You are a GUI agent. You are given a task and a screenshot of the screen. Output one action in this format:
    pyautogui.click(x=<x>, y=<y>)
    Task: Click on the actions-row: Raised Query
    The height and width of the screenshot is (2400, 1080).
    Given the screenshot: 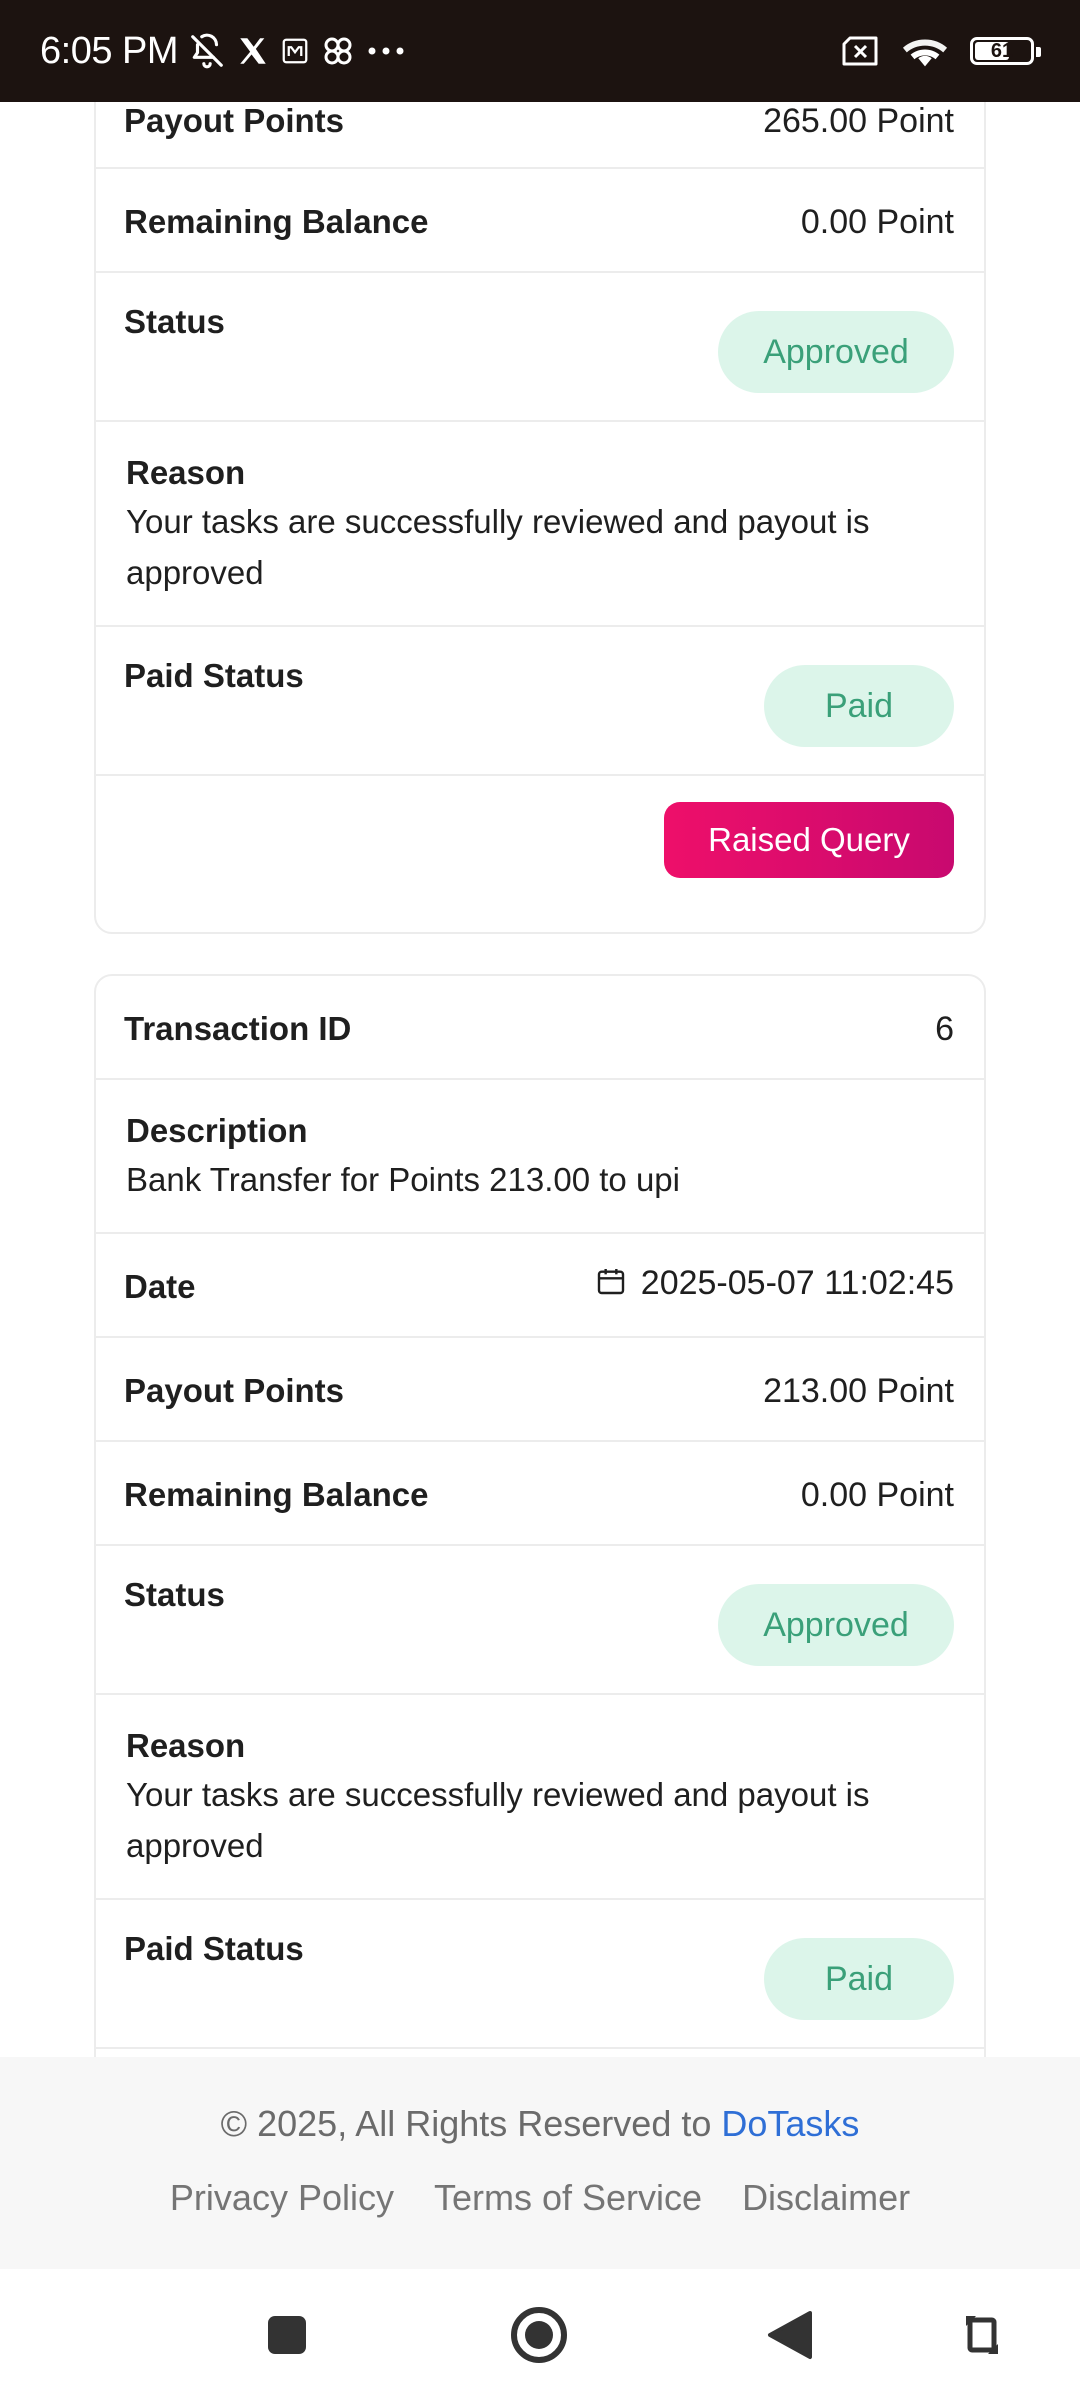 What is the action you would take?
    pyautogui.click(x=540, y=854)
    